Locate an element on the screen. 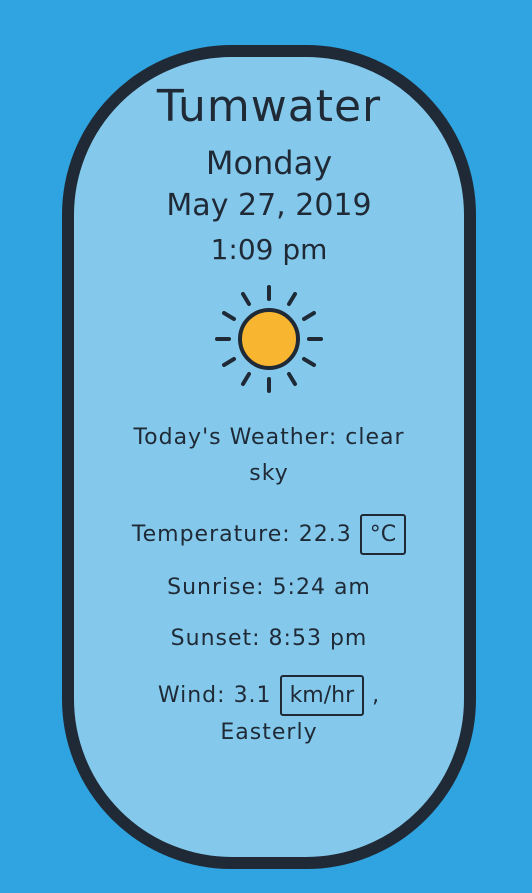 The image size is (532, 893). weather-summary: Today's Weather: clear sky is located at coordinates (269, 456).